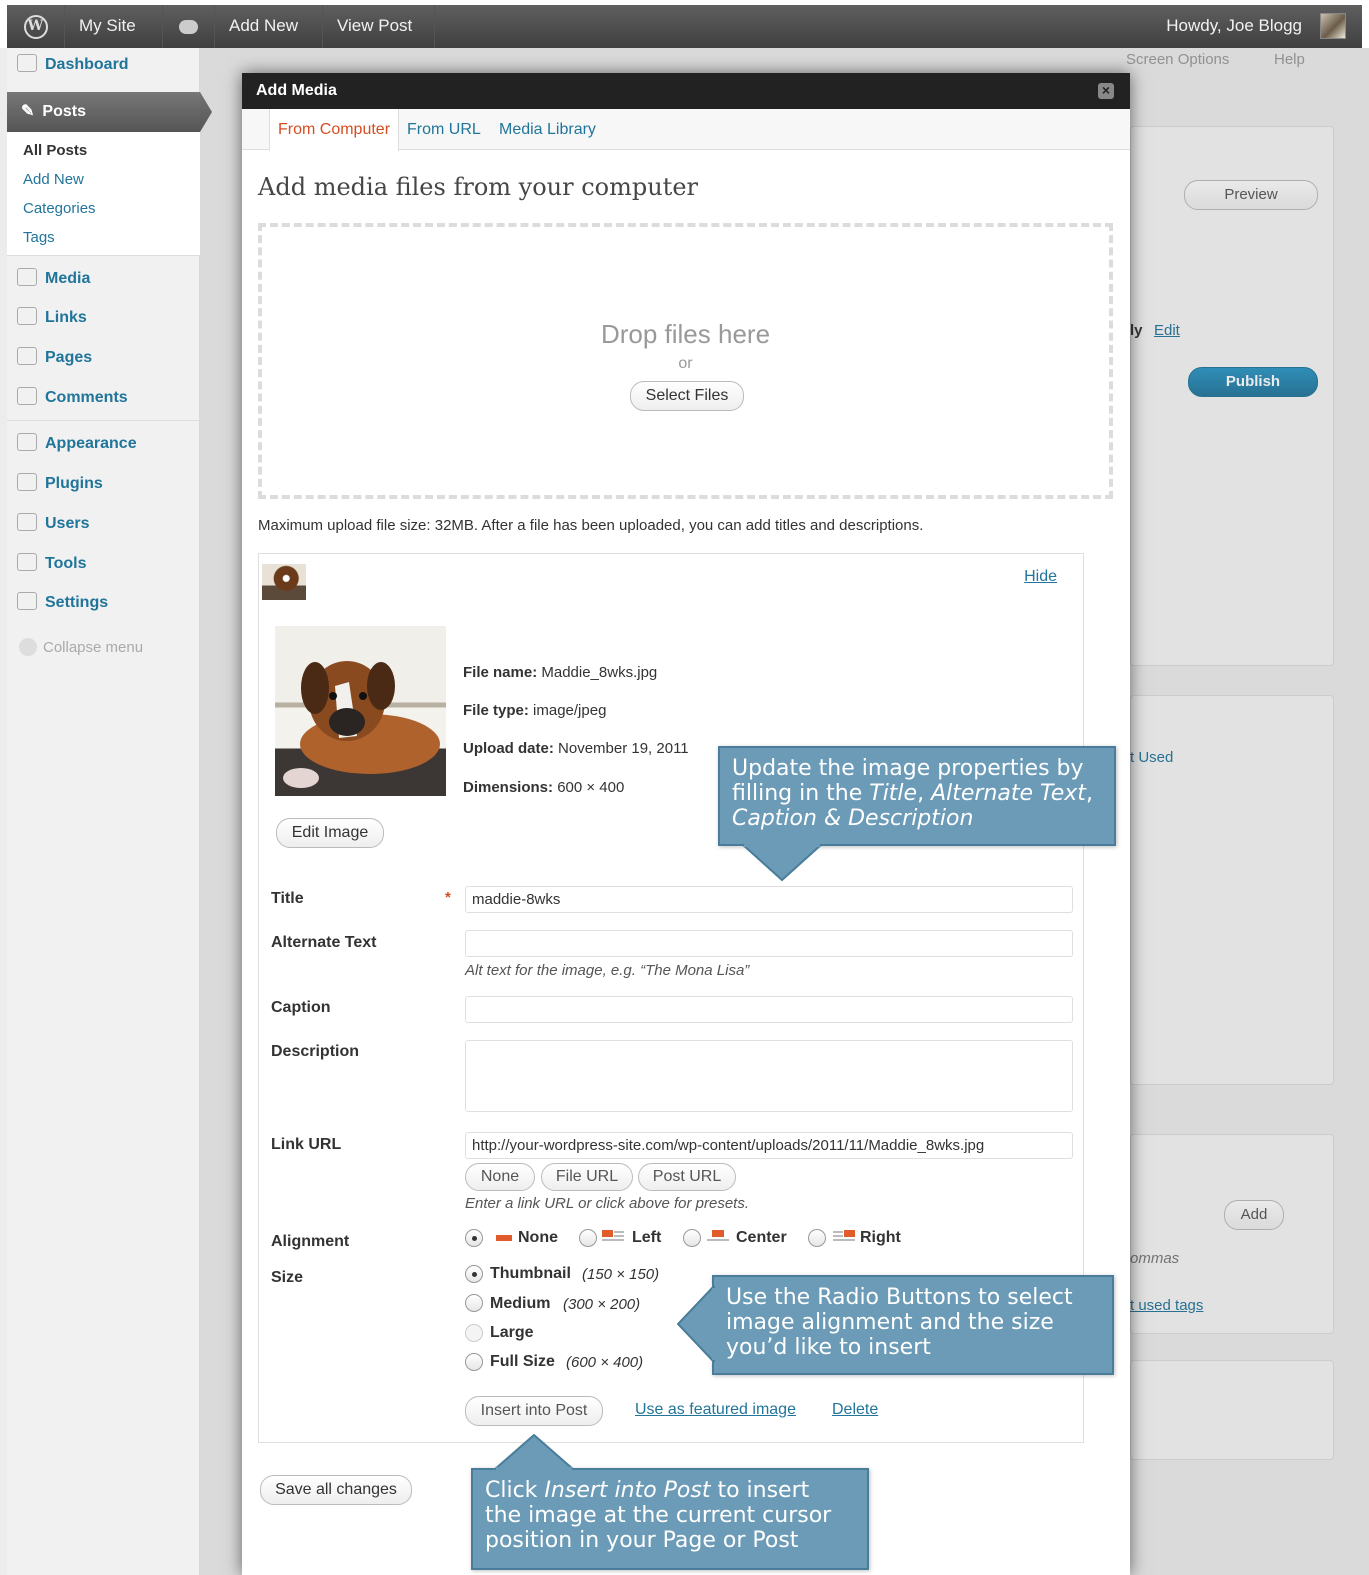 The image size is (1369, 1575). I want to click on howdy-account-link: Howdy, Joe Blogg, so click(1234, 26).